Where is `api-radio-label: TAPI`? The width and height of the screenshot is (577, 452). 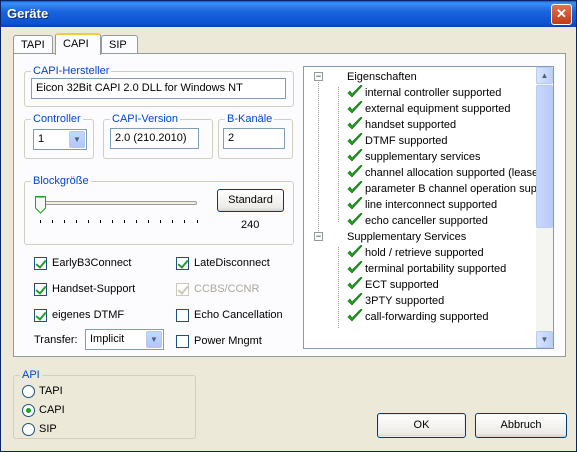 api-radio-label: TAPI is located at coordinates (51, 391).